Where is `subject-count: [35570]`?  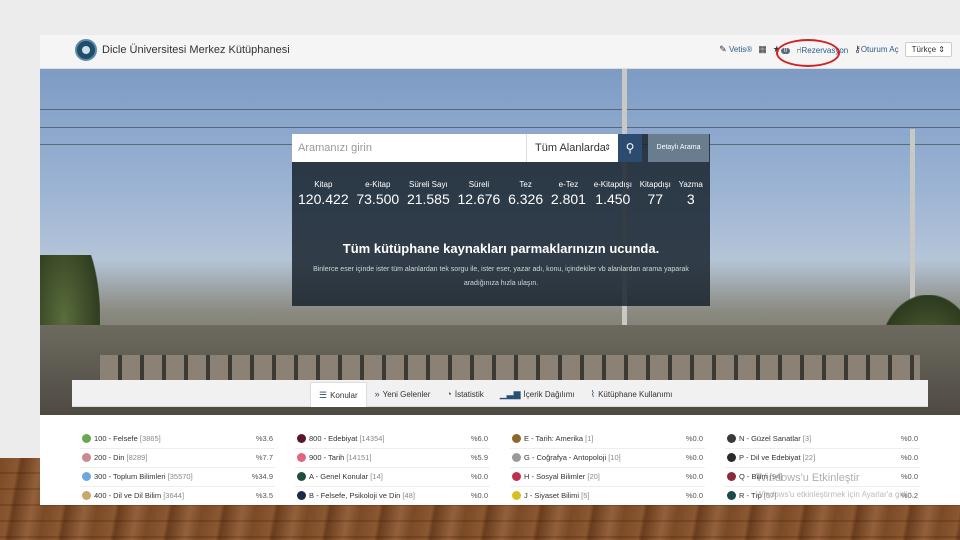
subject-count: [35570] is located at coordinates (180, 476).